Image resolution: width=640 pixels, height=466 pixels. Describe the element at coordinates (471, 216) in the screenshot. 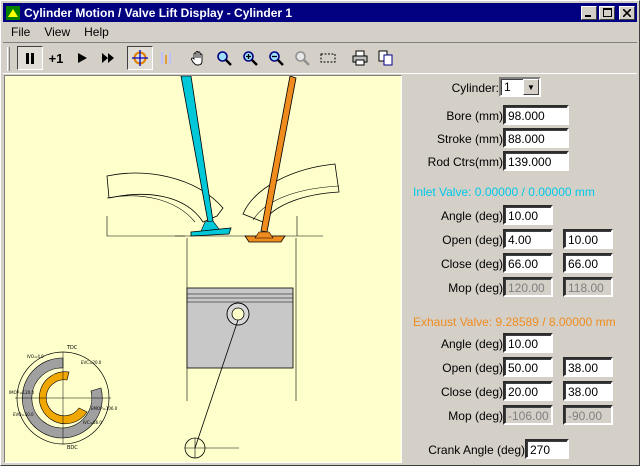

I see `inlet-angle-label: Angle (deg)` at that location.